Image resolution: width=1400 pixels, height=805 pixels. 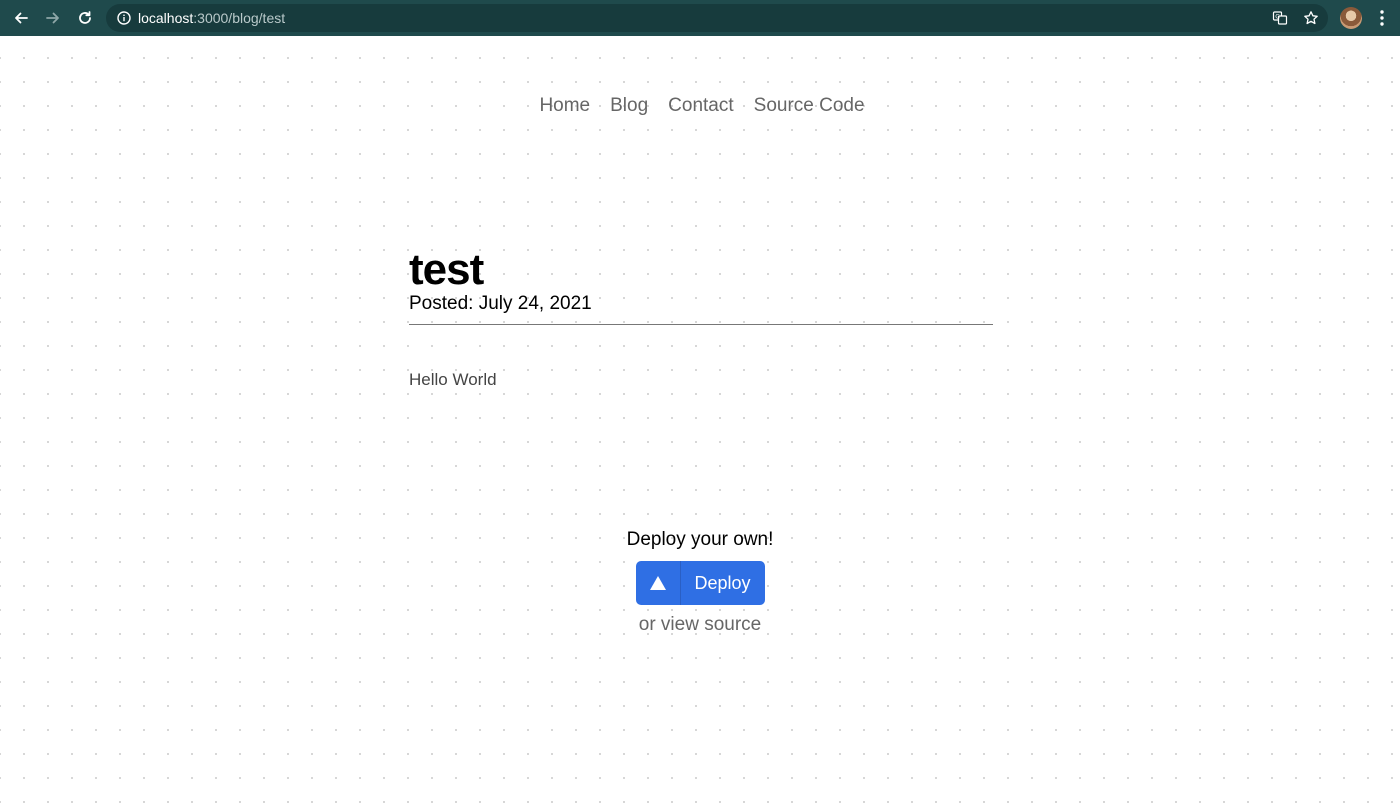 I want to click on blog-post: test Posted: July 24, 2021 Hello World, so click(x=701, y=326).